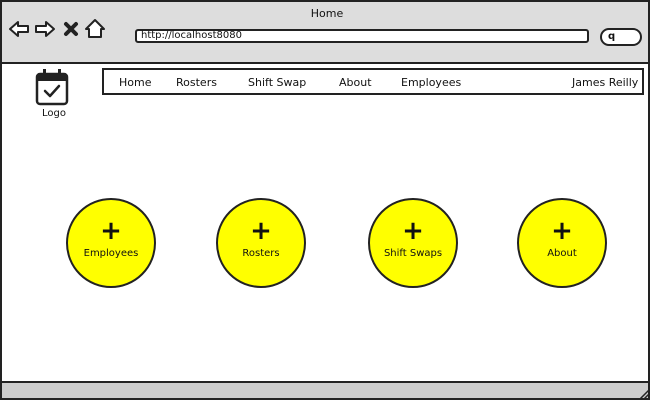 The height and width of the screenshot is (400, 650). Describe the element at coordinates (95, 29) in the screenshot. I see `home-icon` at that location.